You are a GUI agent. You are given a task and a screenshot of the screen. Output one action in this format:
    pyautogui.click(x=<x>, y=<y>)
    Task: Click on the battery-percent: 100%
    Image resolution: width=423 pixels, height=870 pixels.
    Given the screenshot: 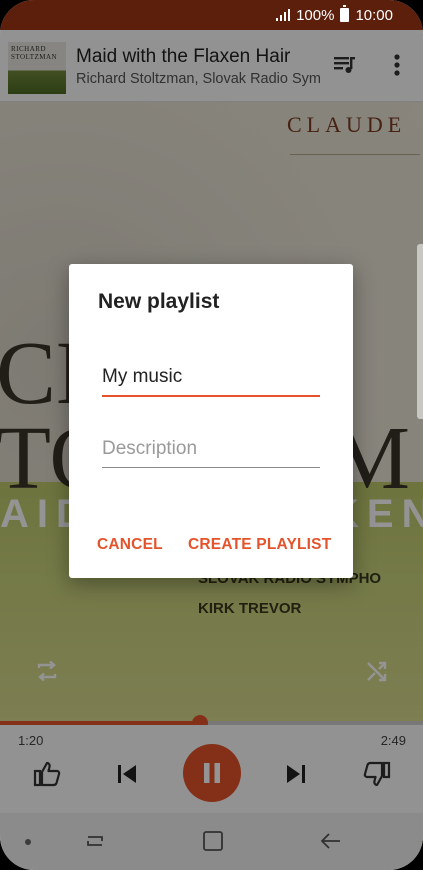 What is the action you would take?
    pyautogui.click(x=315, y=15)
    